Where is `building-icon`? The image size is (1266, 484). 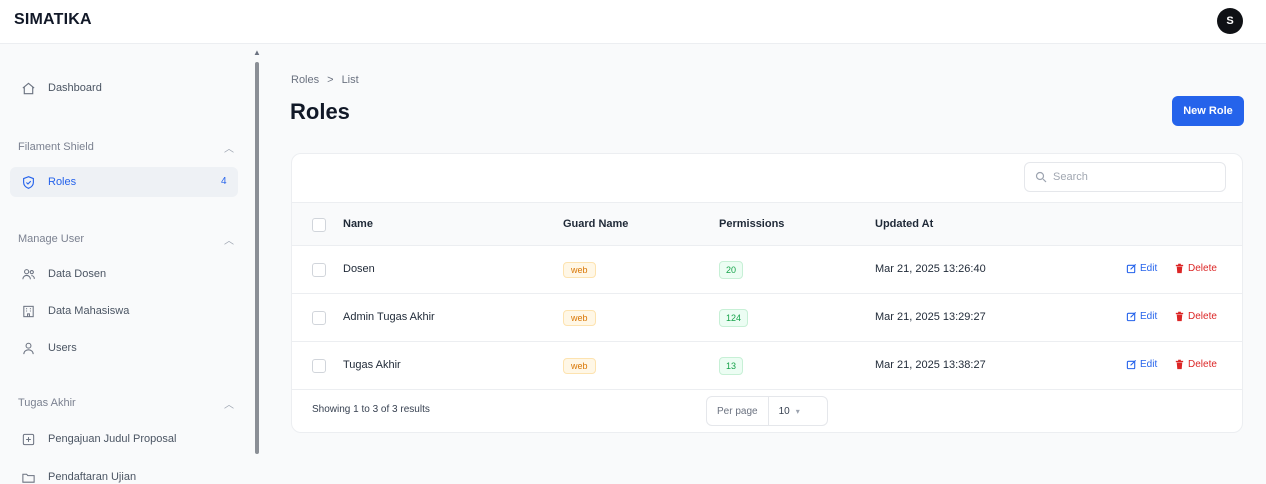
building-icon is located at coordinates (28, 311).